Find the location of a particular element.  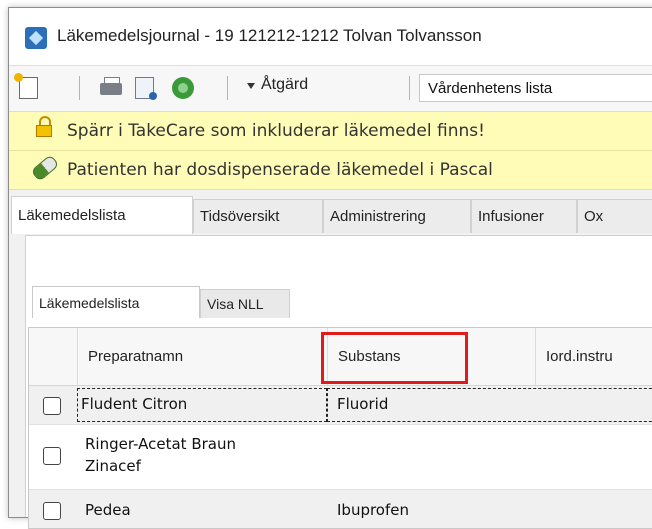

new-document-icon is located at coordinates (26, 86).